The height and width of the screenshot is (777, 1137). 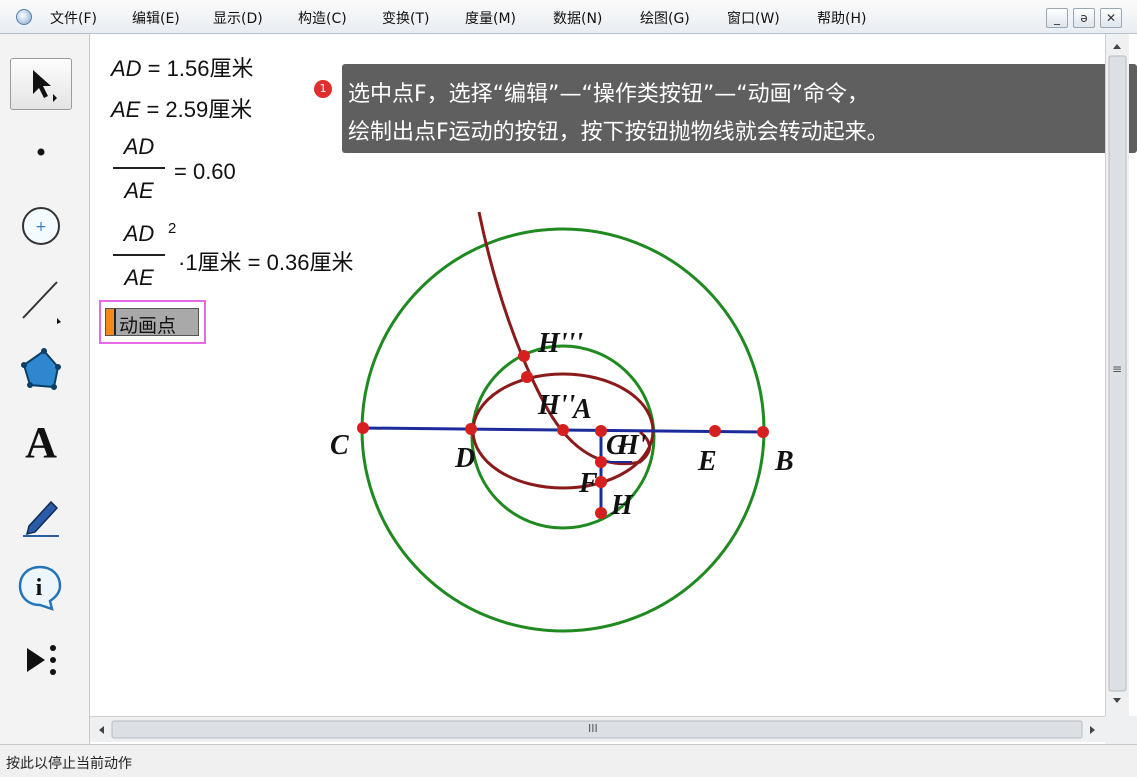 I want to click on hscroll-grip: III, so click(x=593, y=728).